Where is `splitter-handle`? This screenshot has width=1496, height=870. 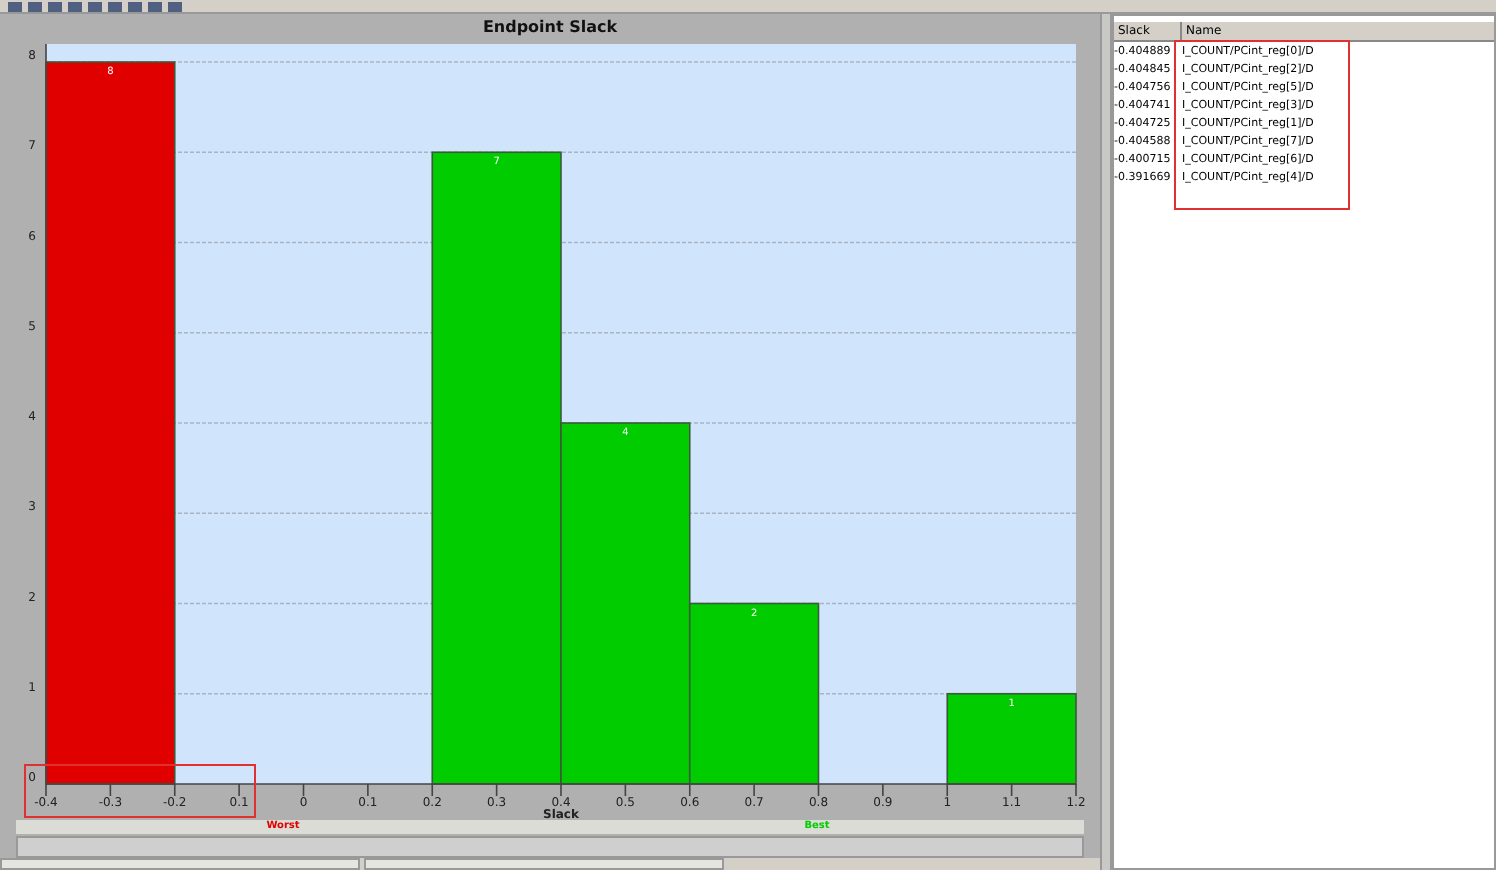
splitter-handle is located at coordinates (1106, 442).